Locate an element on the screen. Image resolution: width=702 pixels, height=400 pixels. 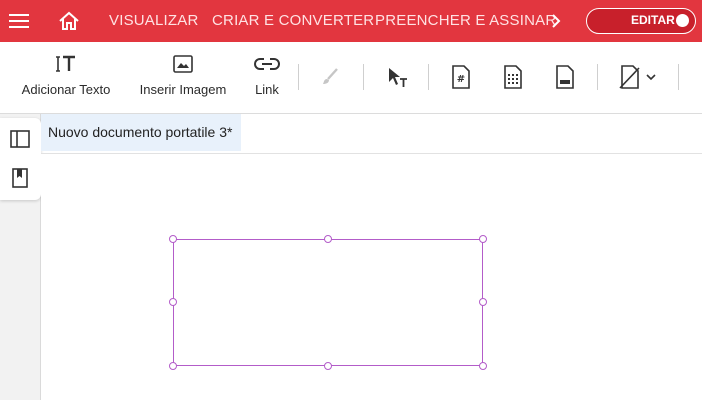
selected-box is located at coordinates (328, 302).